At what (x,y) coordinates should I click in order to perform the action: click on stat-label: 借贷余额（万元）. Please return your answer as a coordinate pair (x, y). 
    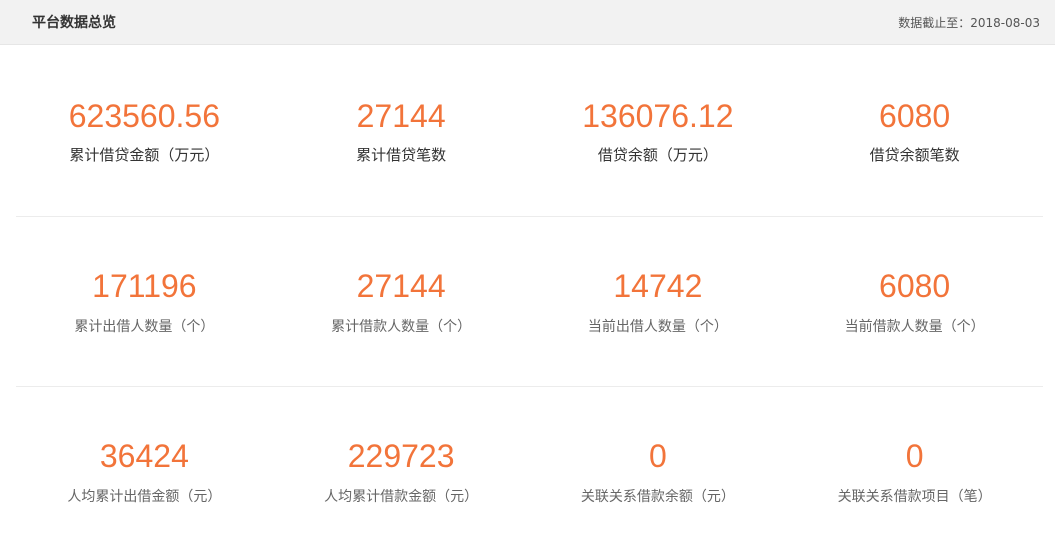
    Looking at the image, I should click on (657, 154).